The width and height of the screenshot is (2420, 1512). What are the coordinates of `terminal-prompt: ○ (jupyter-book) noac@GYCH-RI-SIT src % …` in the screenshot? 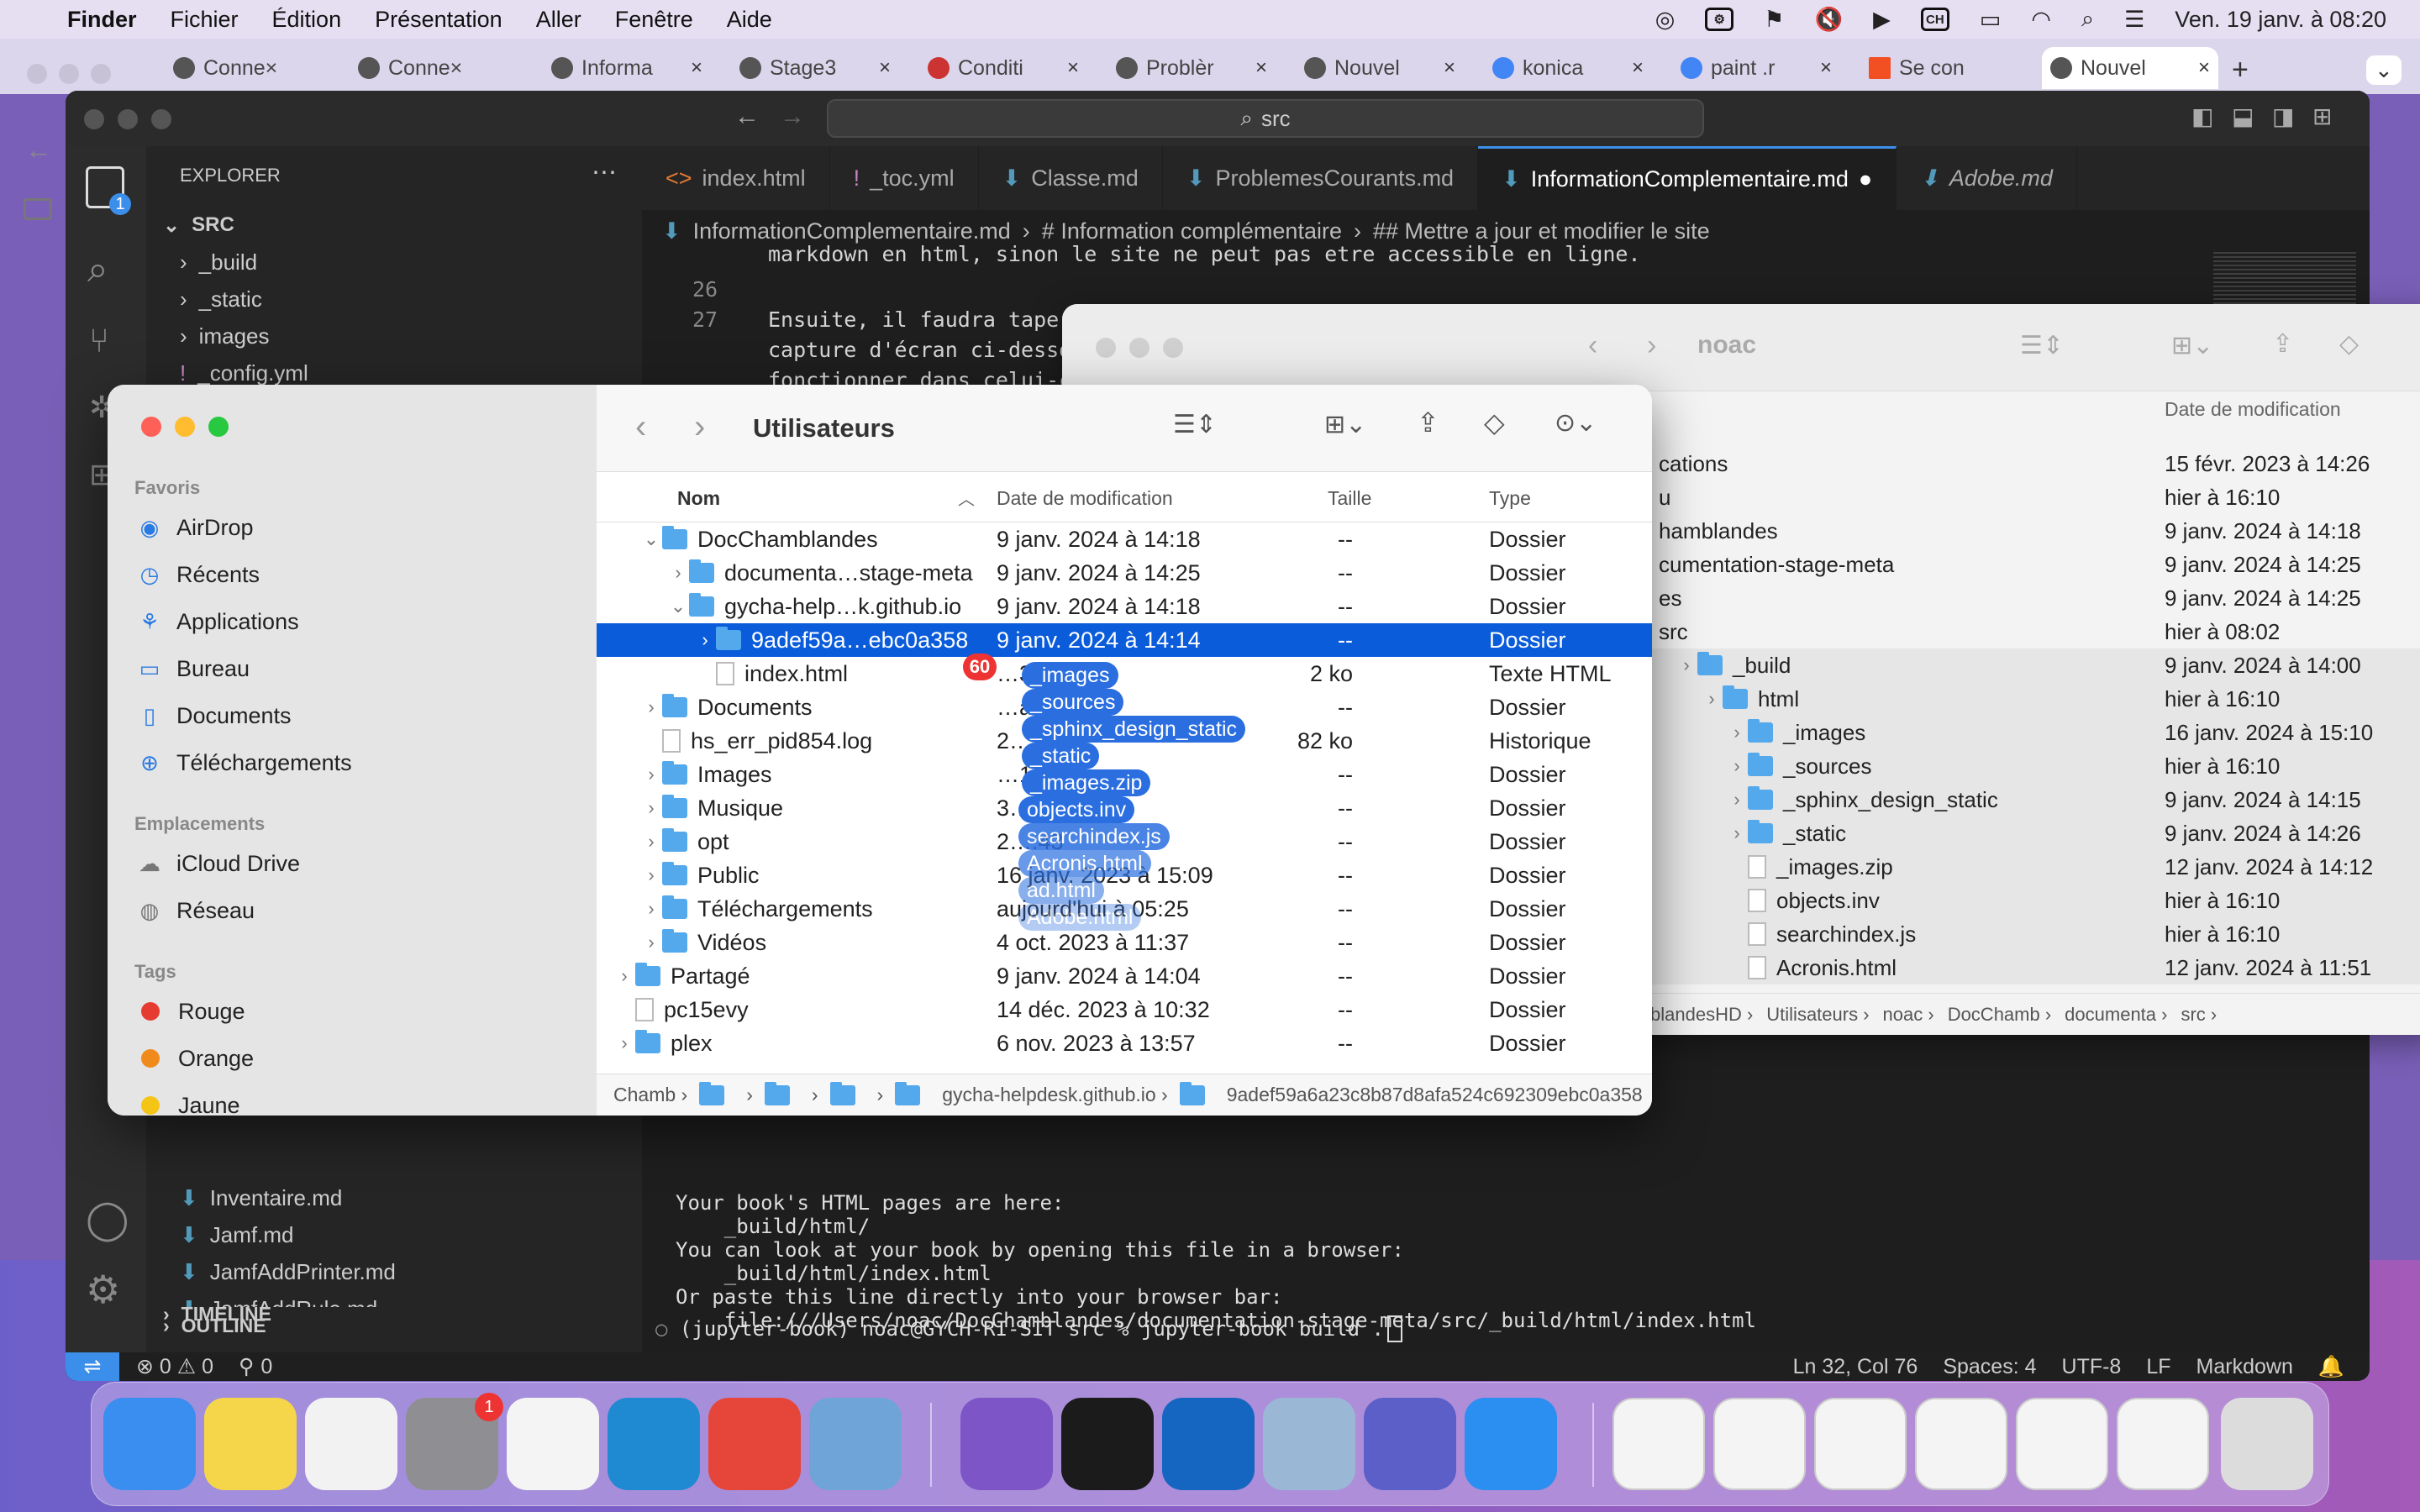 It's located at (1029, 1328).